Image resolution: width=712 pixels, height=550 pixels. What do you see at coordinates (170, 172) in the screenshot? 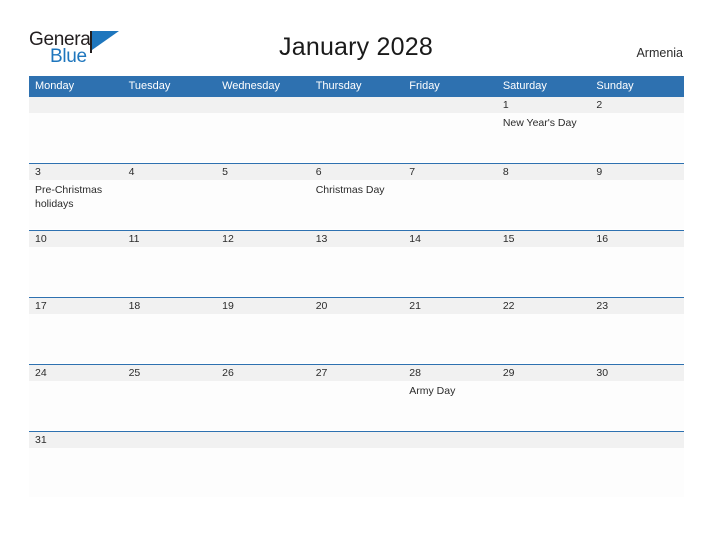
I see `day-number: 4` at bounding box center [170, 172].